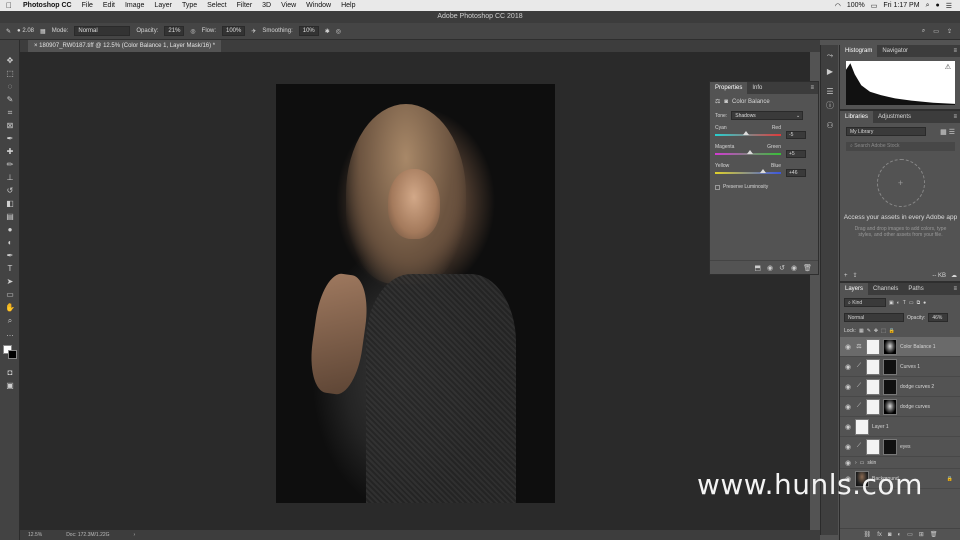 The image size is (960, 540). I want to click on lock-all-icon: 🔒, so click(892, 331).